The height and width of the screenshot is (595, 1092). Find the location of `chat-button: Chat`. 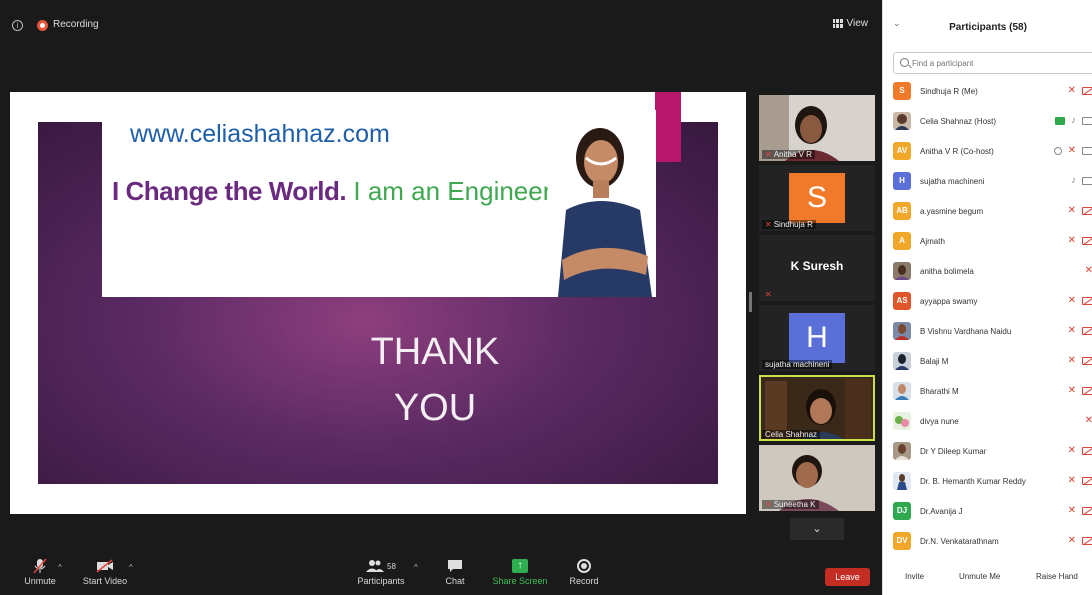

chat-button: Chat is located at coordinates (455, 571).